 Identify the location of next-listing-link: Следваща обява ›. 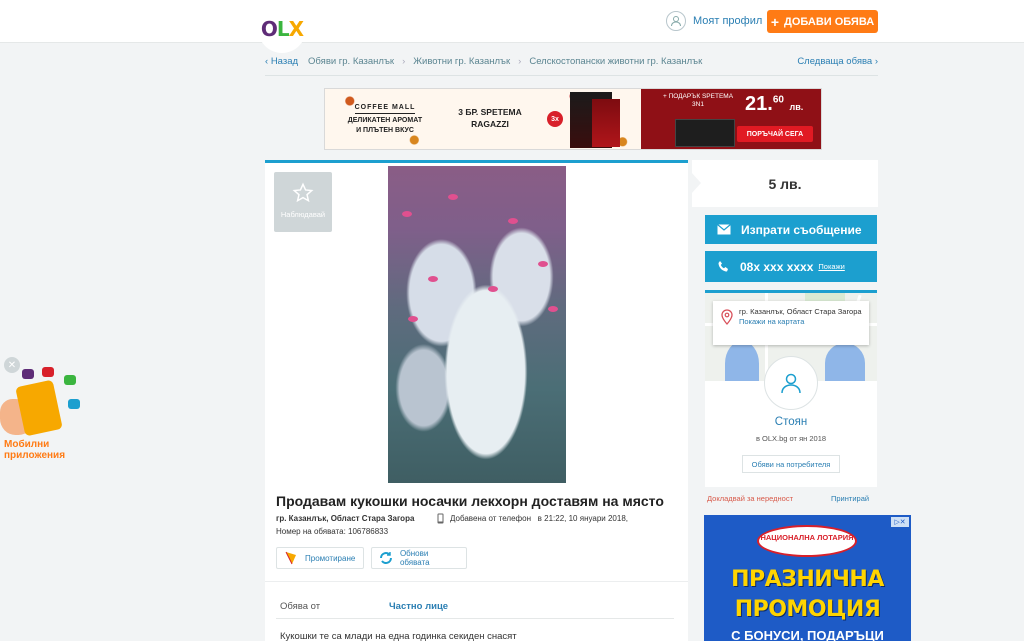
(837, 61).